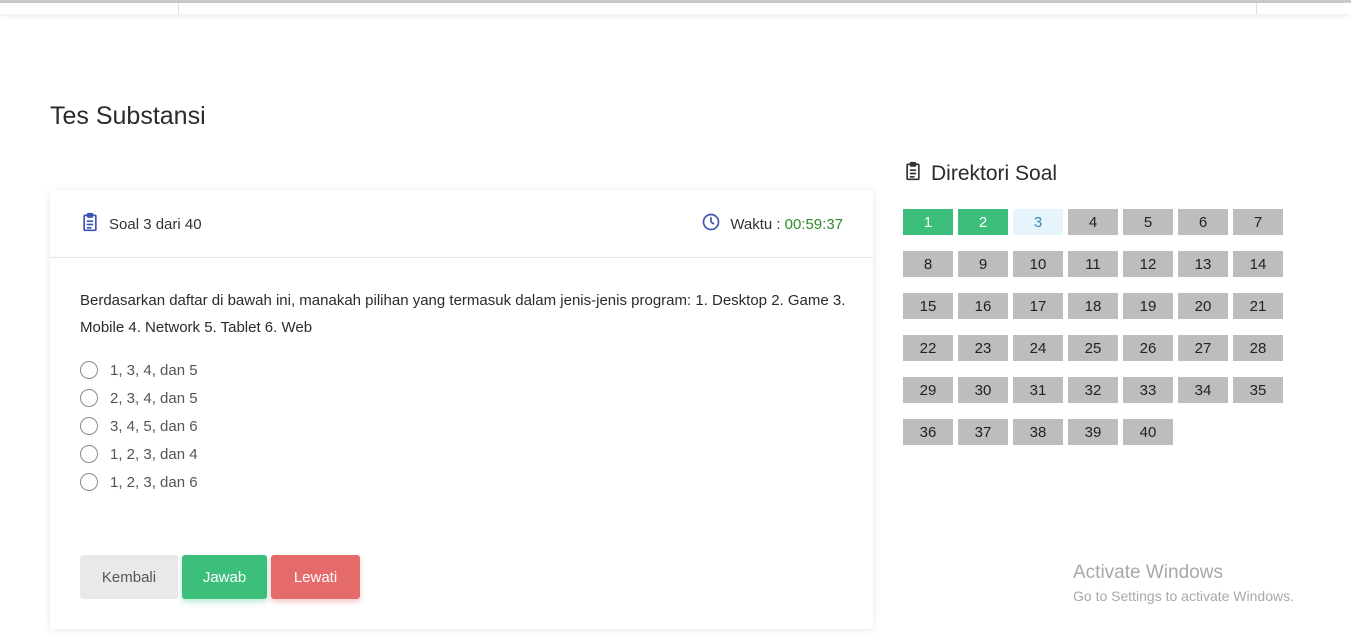  Describe the element at coordinates (1203, 264) in the screenshot. I see `question-number-button: 13` at that location.